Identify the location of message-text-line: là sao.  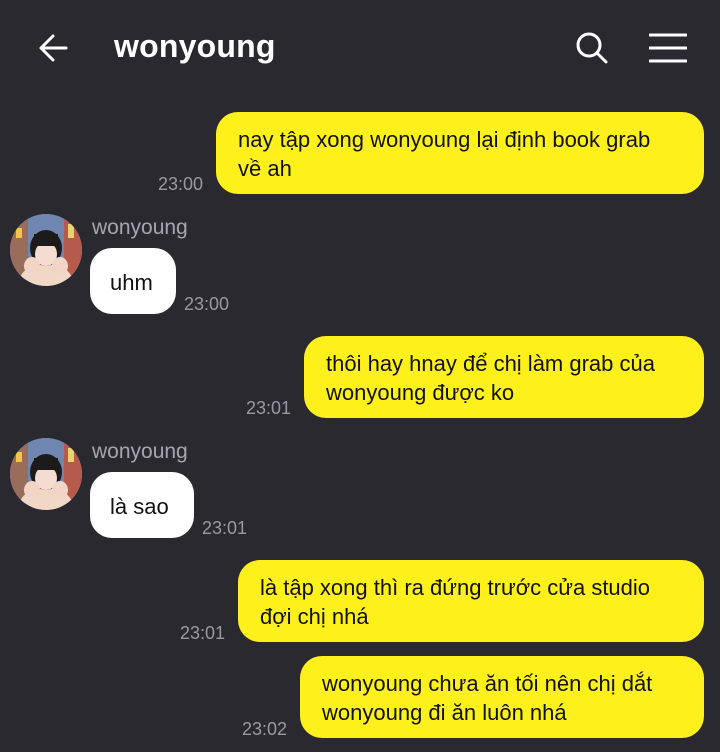
(139, 506).